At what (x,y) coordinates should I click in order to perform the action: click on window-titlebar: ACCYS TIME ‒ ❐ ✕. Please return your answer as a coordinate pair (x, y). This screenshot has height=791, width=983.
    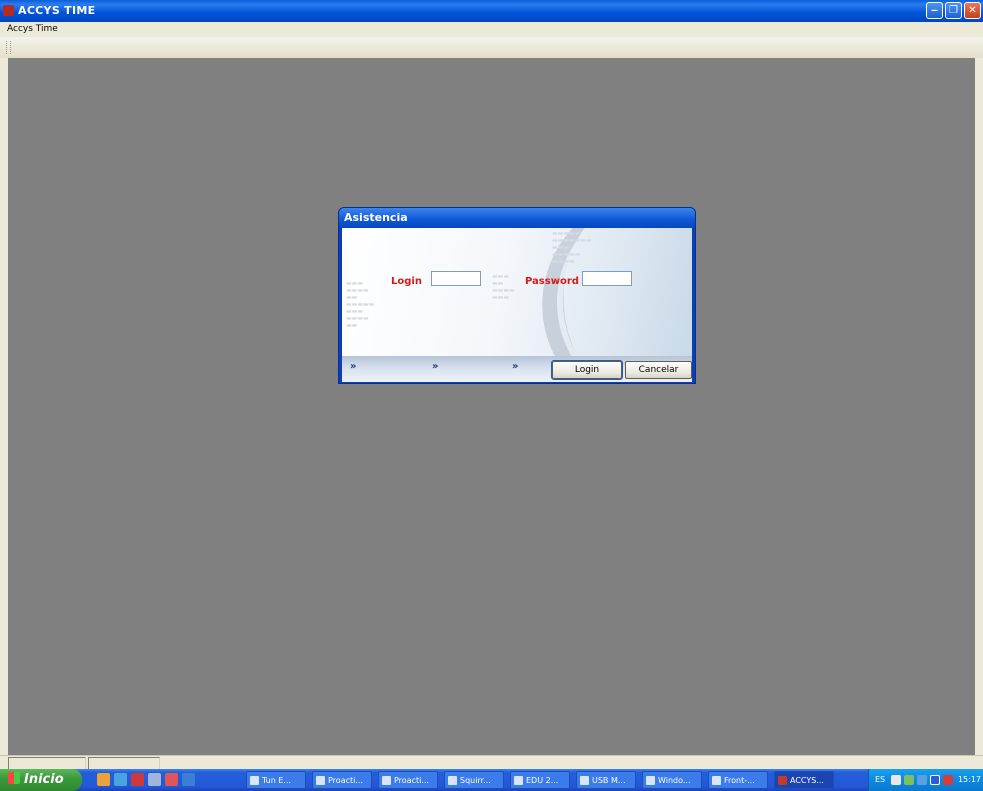
    Looking at the image, I should click on (491, 11).